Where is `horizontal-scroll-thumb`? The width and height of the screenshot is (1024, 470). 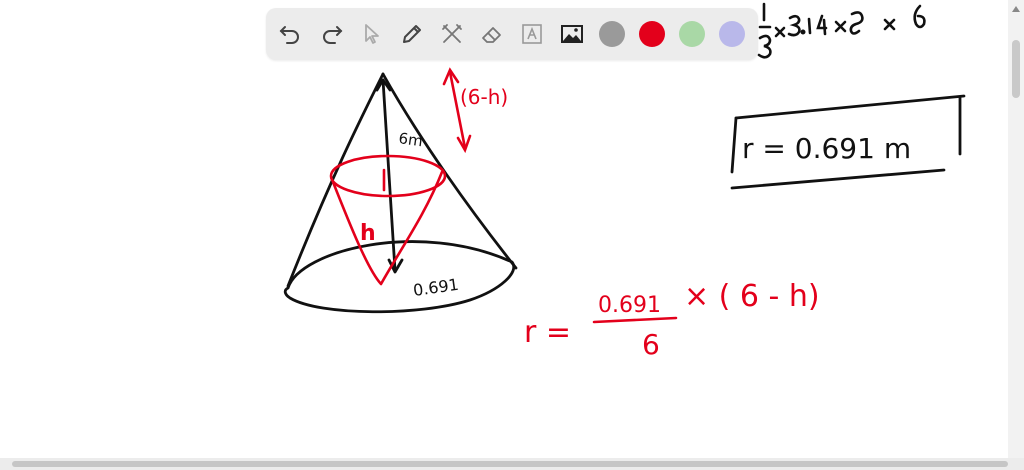
horizontal-scroll-thumb is located at coordinates (510, 464).